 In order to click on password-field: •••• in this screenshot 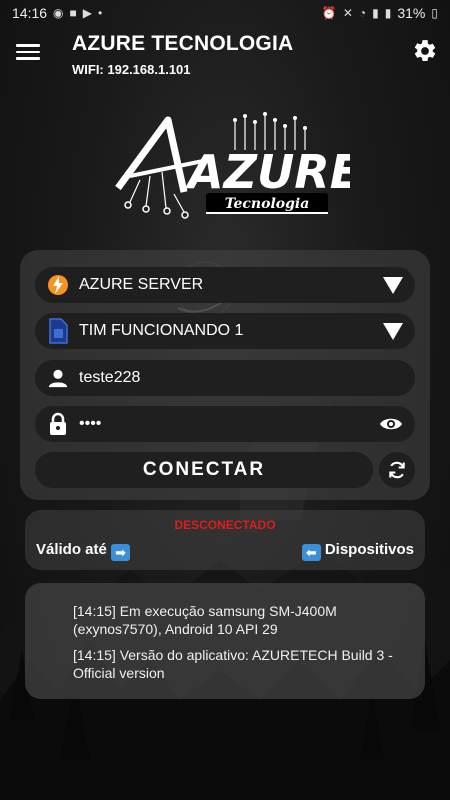, I will do `click(225, 424)`.